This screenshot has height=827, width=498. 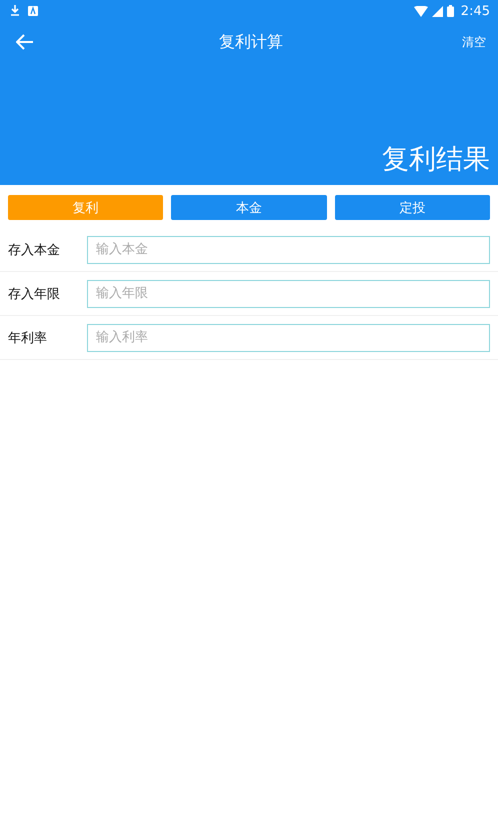 What do you see at coordinates (437, 11) in the screenshot?
I see `signal-icon` at bounding box center [437, 11].